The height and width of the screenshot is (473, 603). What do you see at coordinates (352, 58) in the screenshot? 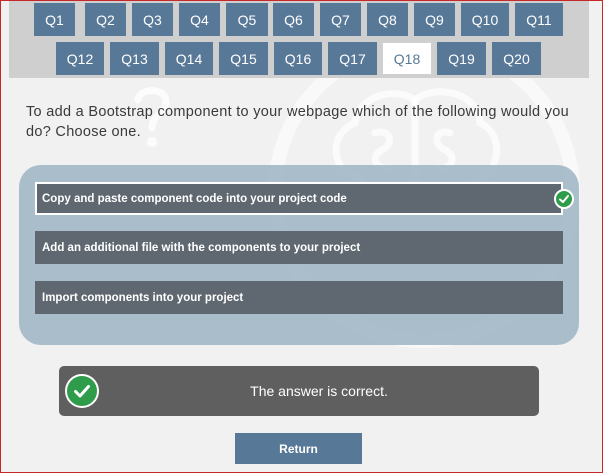
I see `question-button-q17: Q17` at bounding box center [352, 58].